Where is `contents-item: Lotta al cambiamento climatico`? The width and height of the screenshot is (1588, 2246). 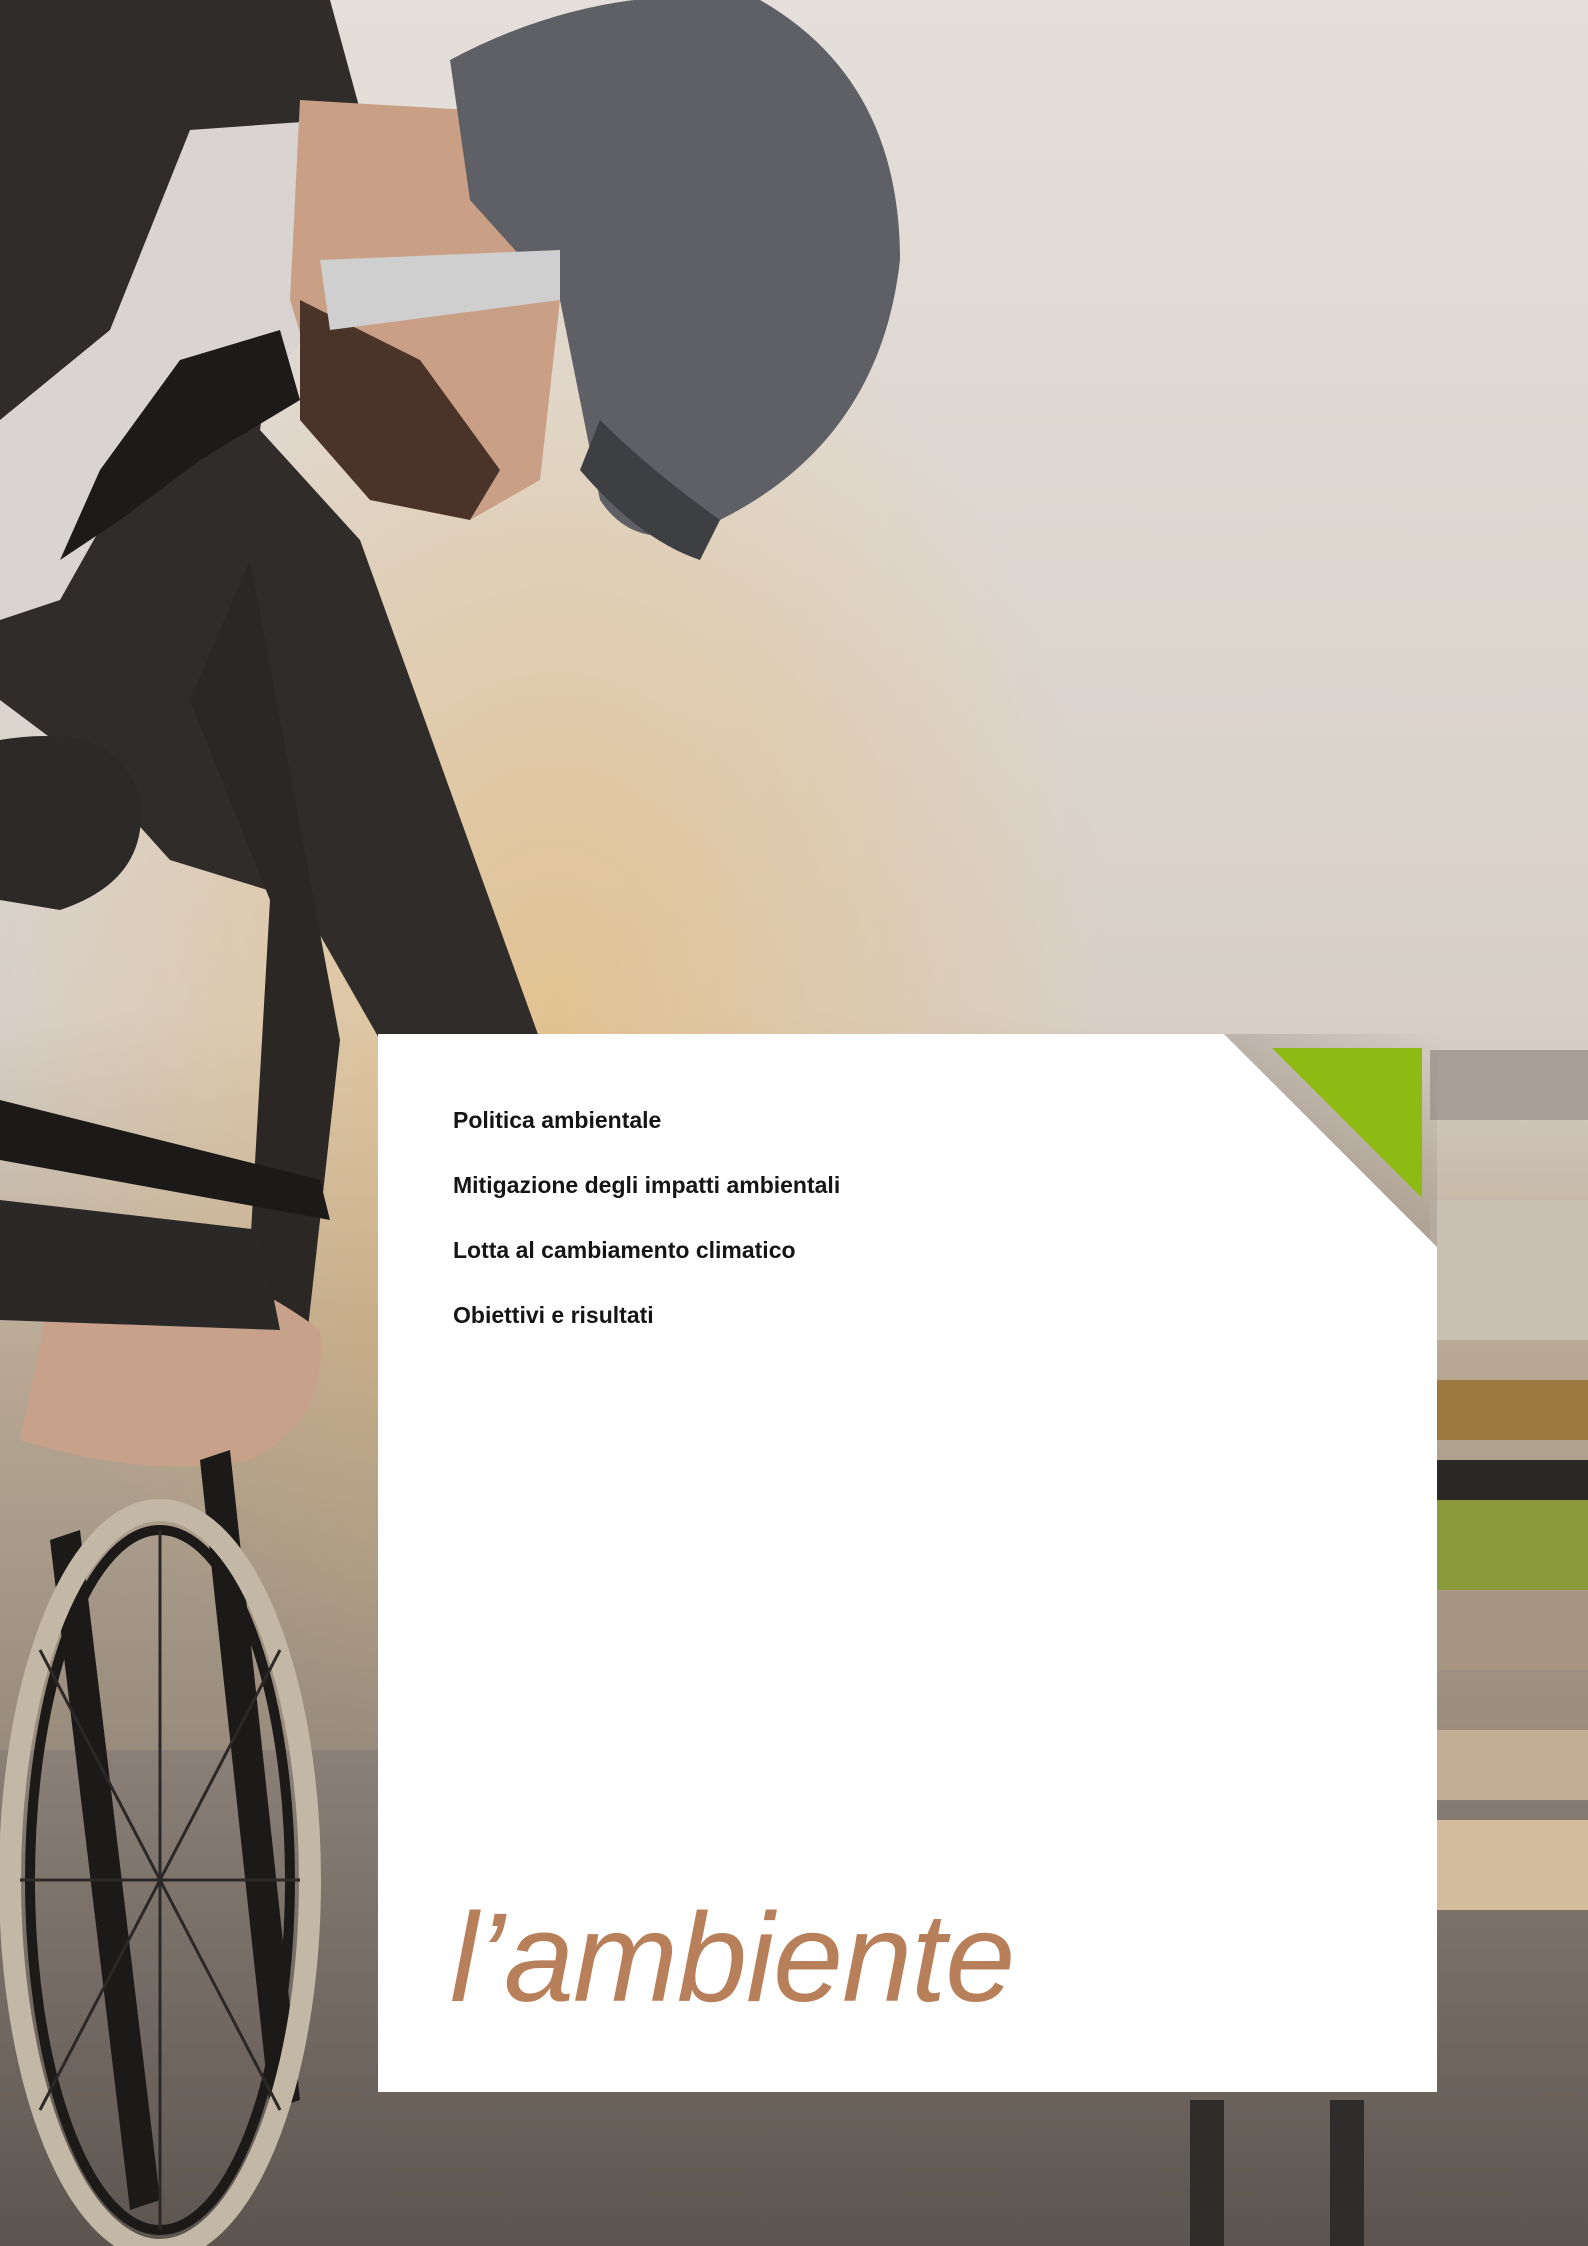
contents-item: Lotta al cambiamento climatico is located at coordinates (624, 1250).